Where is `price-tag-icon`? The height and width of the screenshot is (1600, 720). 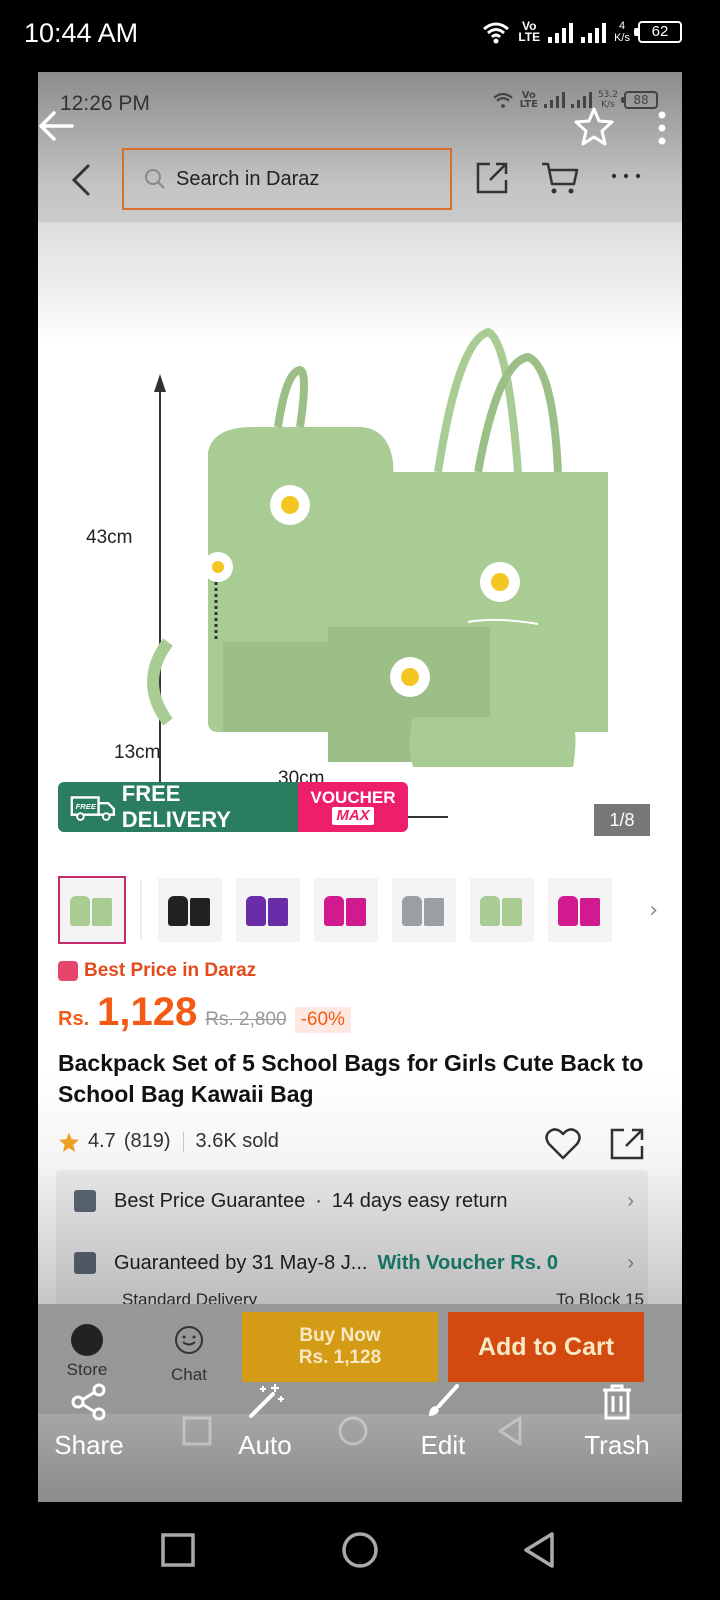
price-tag-icon is located at coordinates (68, 971).